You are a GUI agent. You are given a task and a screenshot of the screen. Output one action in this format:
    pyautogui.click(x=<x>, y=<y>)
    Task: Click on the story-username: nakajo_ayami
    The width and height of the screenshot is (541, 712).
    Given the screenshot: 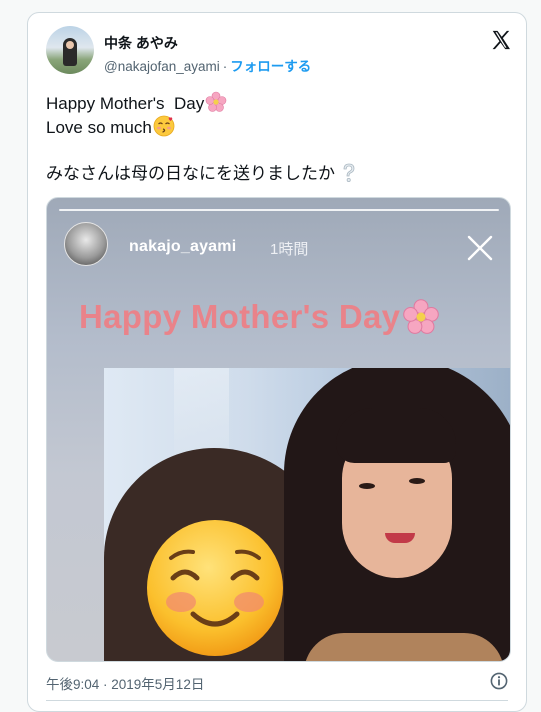 What is the action you would take?
    pyautogui.click(x=183, y=246)
    